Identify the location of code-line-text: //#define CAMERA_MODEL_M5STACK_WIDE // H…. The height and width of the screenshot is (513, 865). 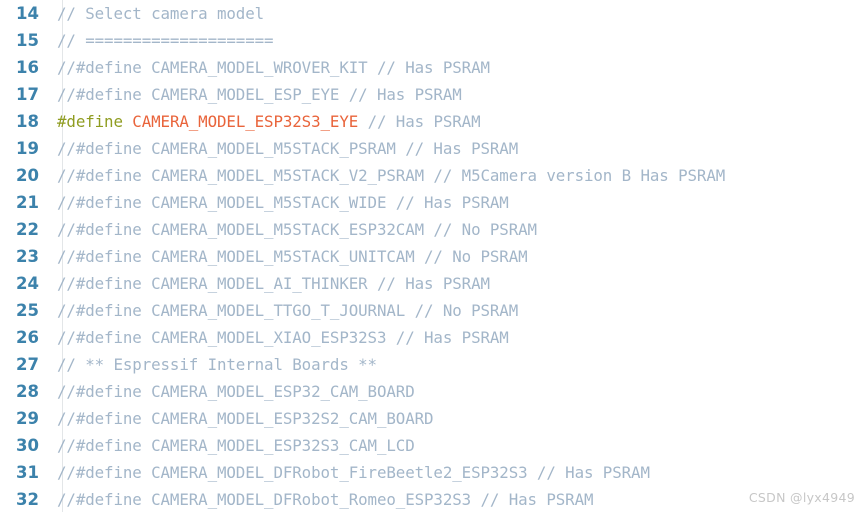
(457, 202).